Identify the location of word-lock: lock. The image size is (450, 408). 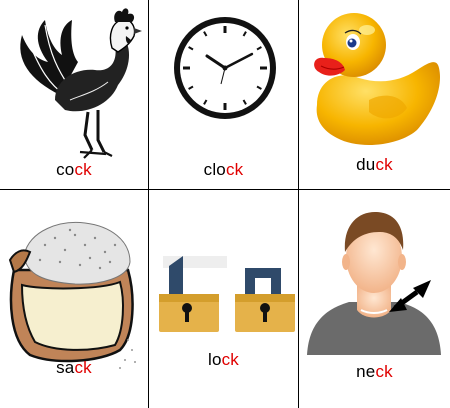
(223, 360).